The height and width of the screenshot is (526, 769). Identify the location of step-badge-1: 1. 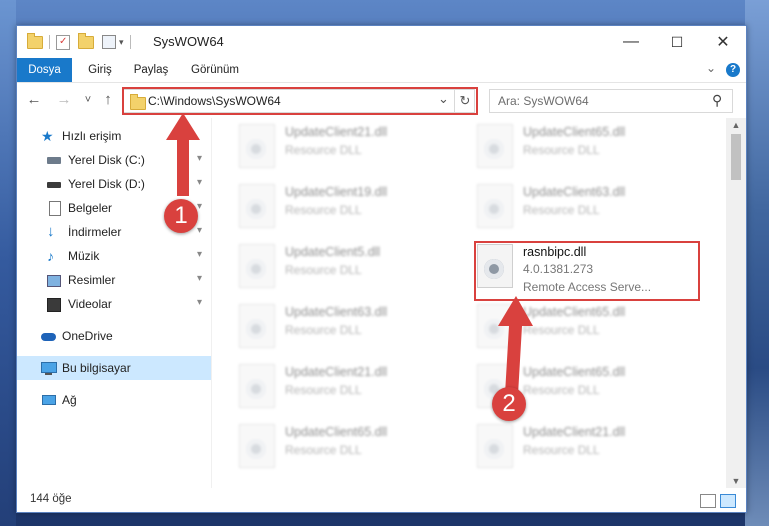
(181, 216).